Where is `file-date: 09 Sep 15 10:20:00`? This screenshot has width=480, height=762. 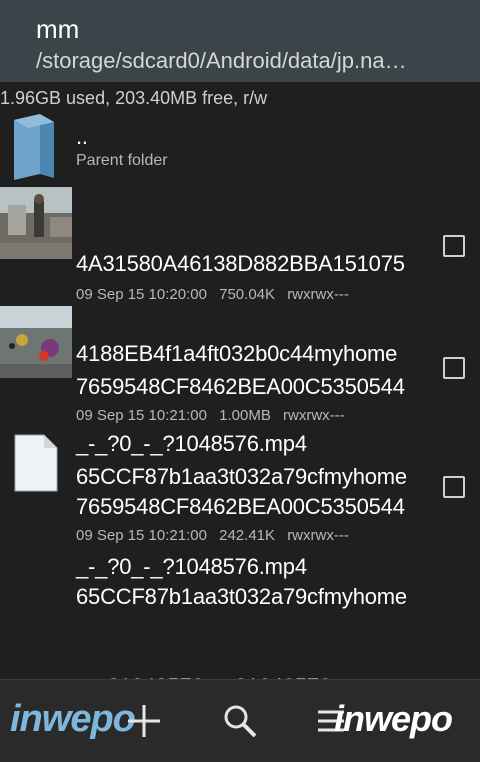
file-date: 09 Sep 15 10:20:00 is located at coordinates (141, 294).